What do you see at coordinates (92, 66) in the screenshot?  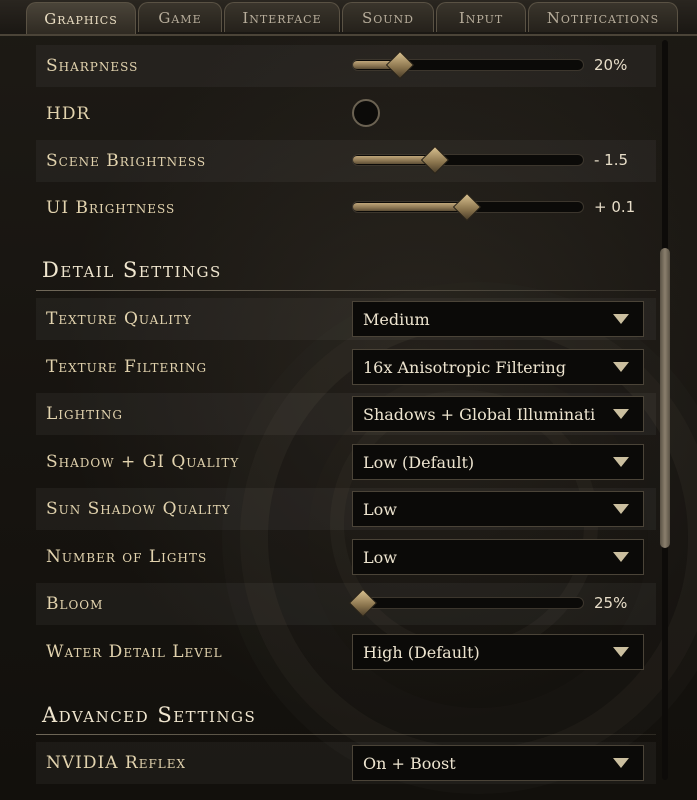 I see `setting-label: Sharpness` at bounding box center [92, 66].